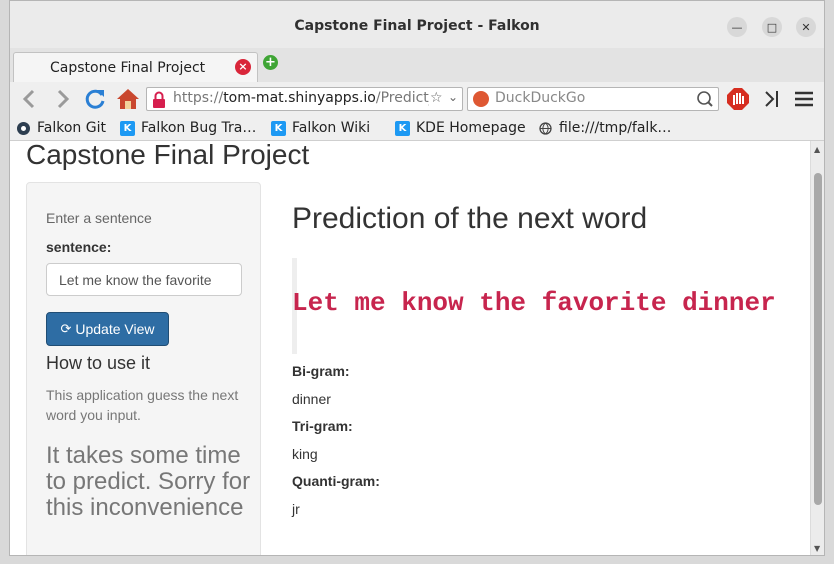 This screenshot has height=564, width=834. I want to click on bigram-label: Bi-gram:, so click(321, 371).